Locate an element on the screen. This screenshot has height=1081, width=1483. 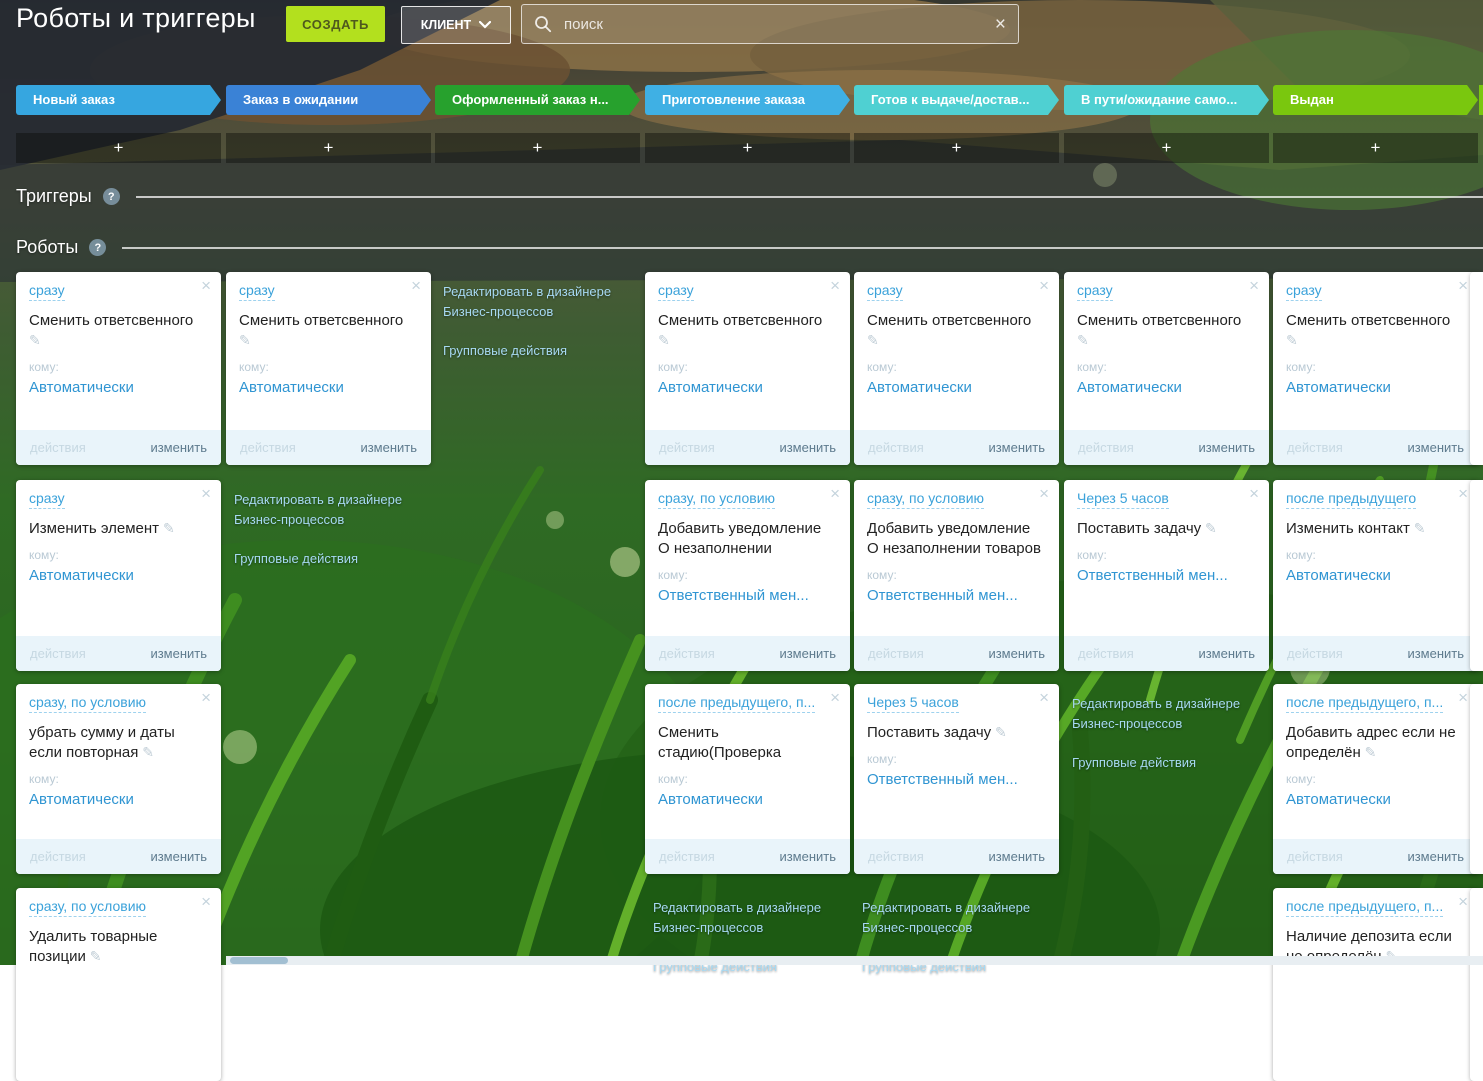
scrollbar-thumb is located at coordinates (259, 960).